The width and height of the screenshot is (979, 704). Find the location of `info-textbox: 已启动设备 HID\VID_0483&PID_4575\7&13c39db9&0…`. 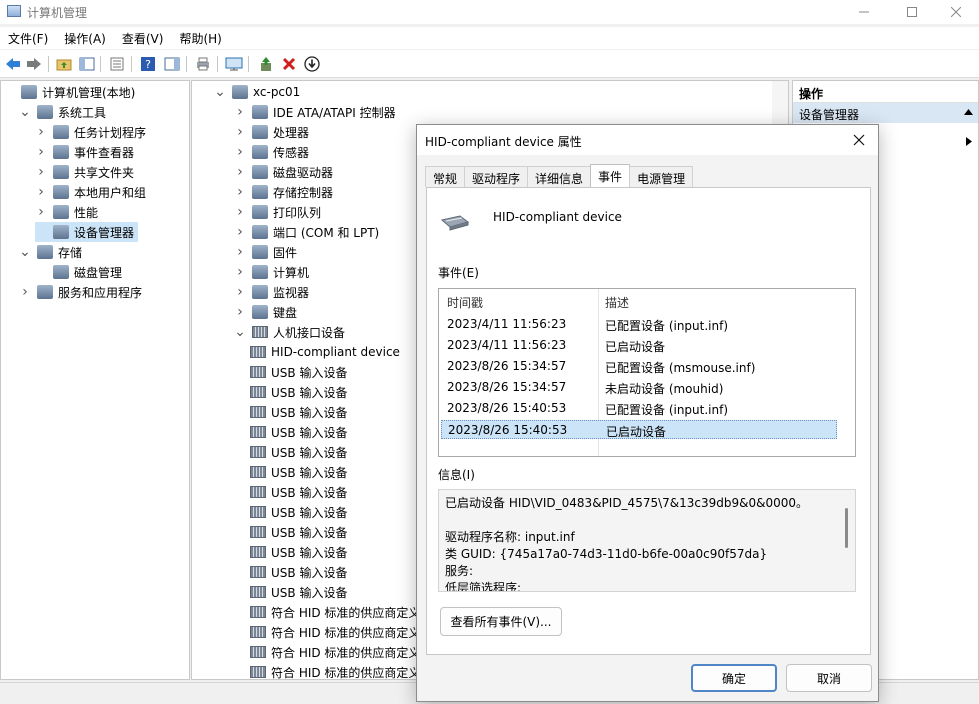

info-textbox: 已启动设备 HID\VID_0483&PID_4575\7&13c39db9&0… is located at coordinates (647, 540).